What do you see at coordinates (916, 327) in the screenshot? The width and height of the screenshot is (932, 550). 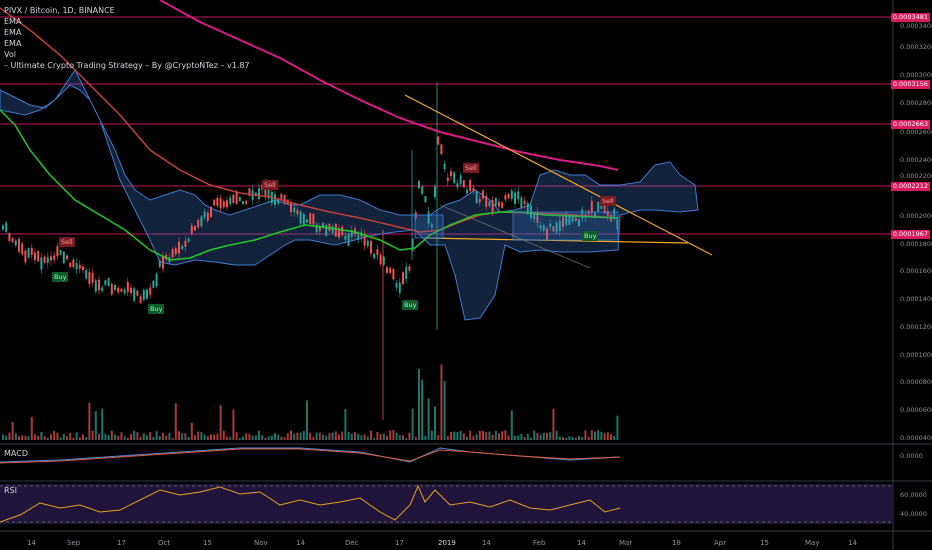 I see `price-axis-label: 0.0001200` at bounding box center [916, 327].